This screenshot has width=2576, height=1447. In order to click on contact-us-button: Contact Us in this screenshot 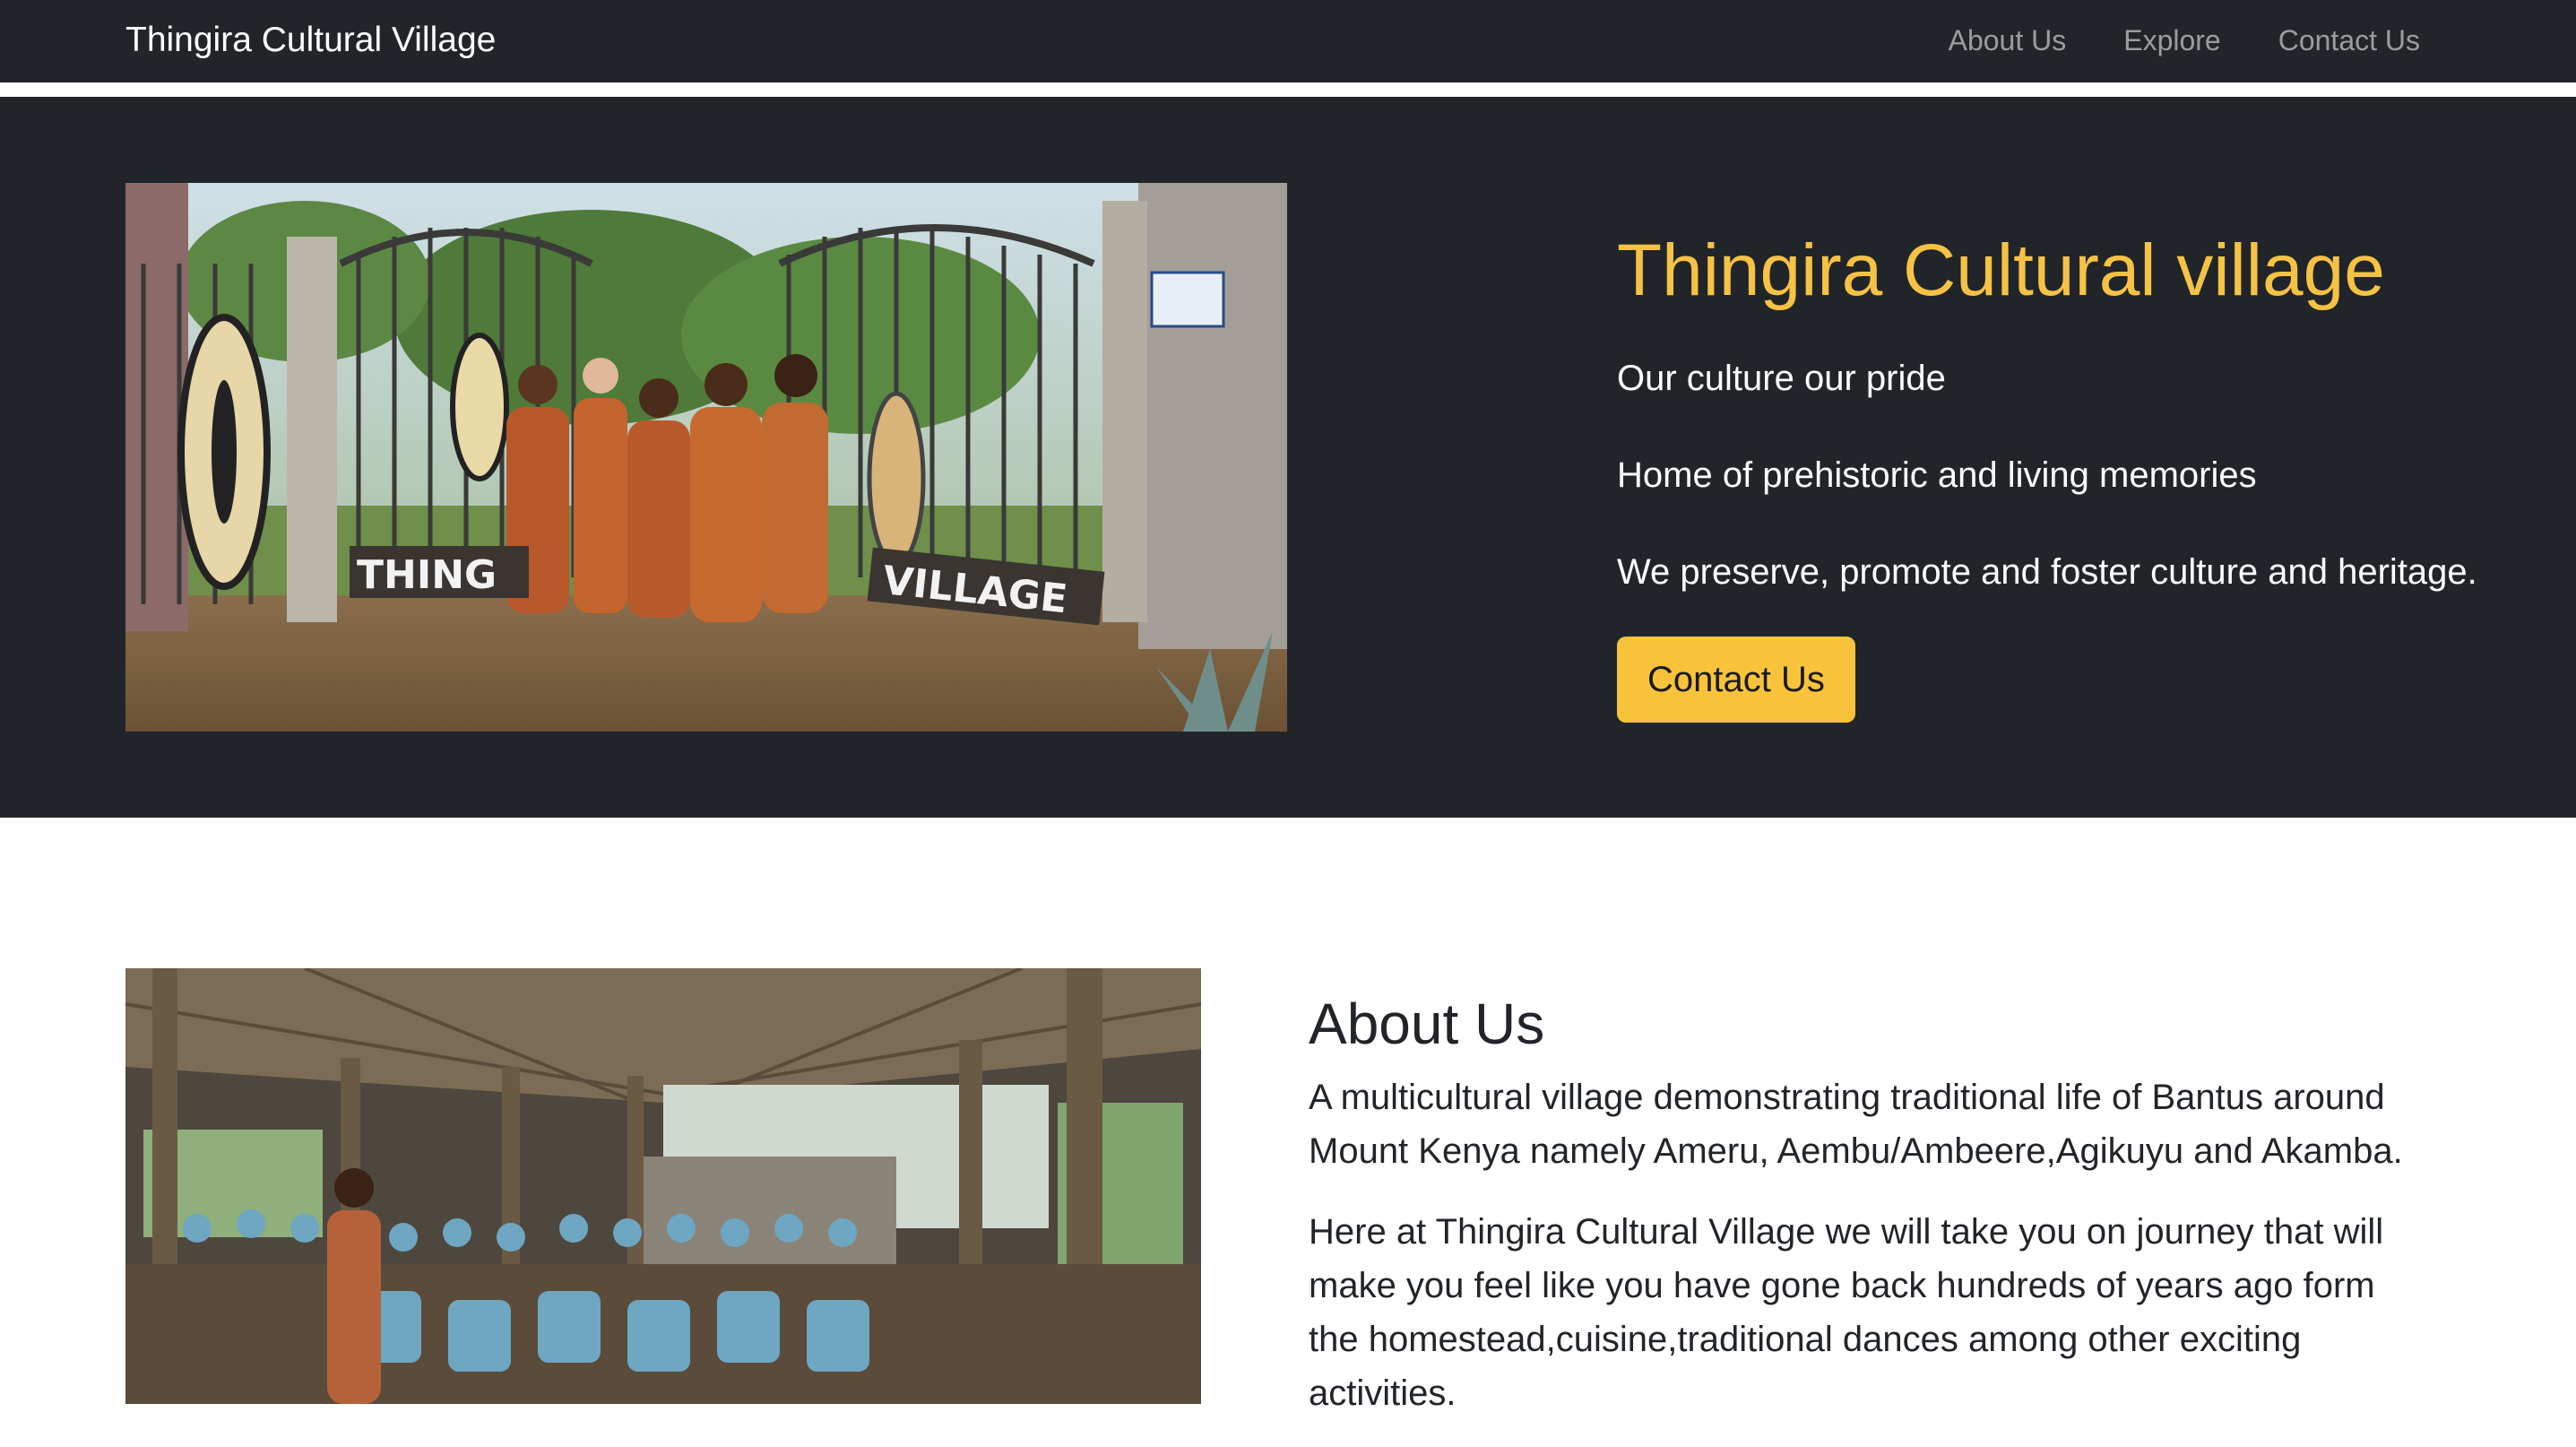, I will do `click(1736, 680)`.